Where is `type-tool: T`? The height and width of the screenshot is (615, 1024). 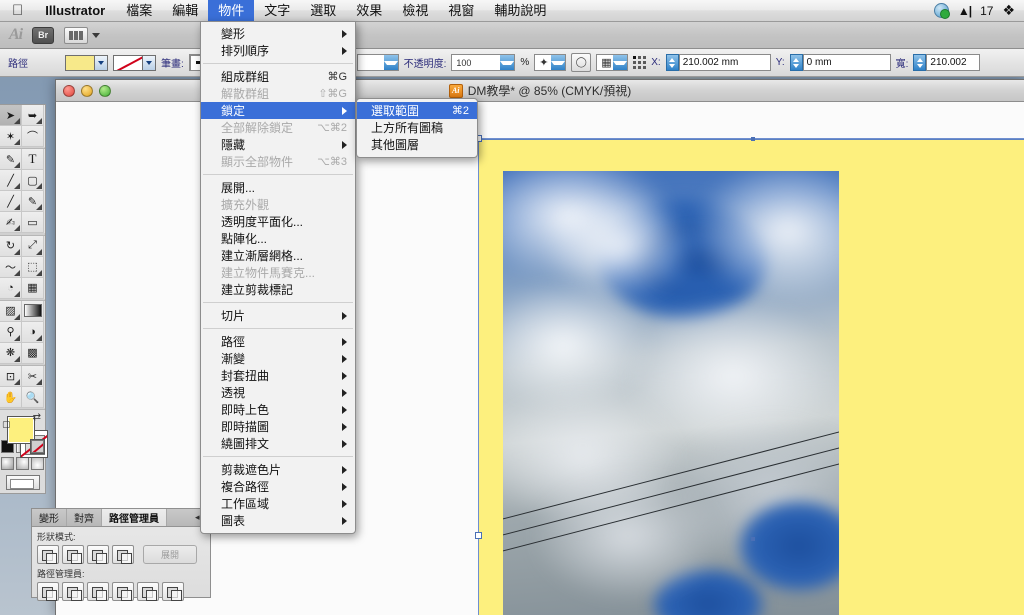 type-tool: T is located at coordinates (33, 160).